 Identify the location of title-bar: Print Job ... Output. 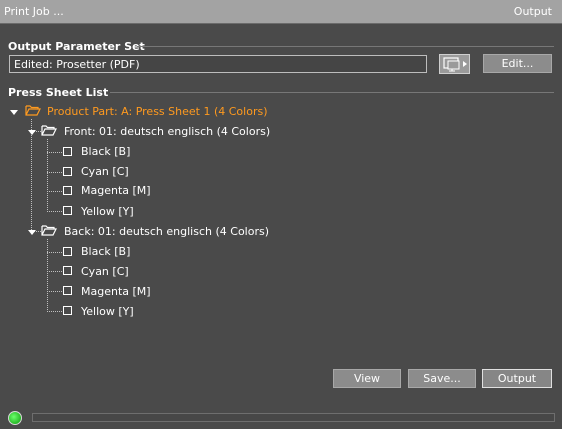
(281, 12).